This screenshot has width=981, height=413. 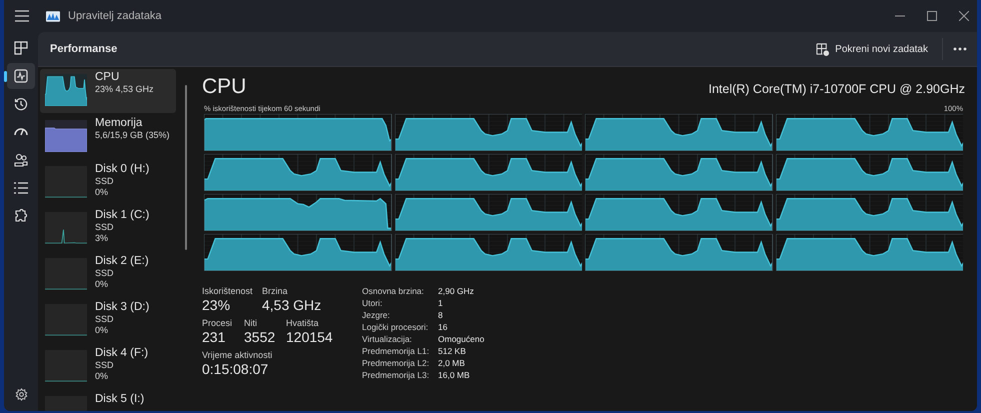 What do you see at coordinates (454, 375) in the screenshot?
I see `spec-value: 16,0 MB` at bounding box center [454, 375].